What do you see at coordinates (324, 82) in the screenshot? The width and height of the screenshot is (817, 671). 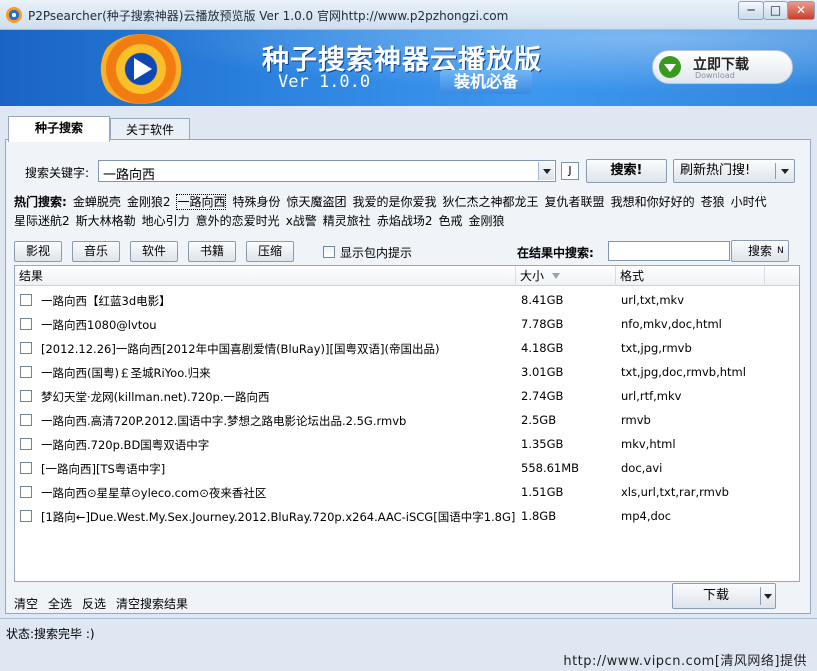 I see `banner-version: Ver 1.0.0` at bounding box center [324, 82].